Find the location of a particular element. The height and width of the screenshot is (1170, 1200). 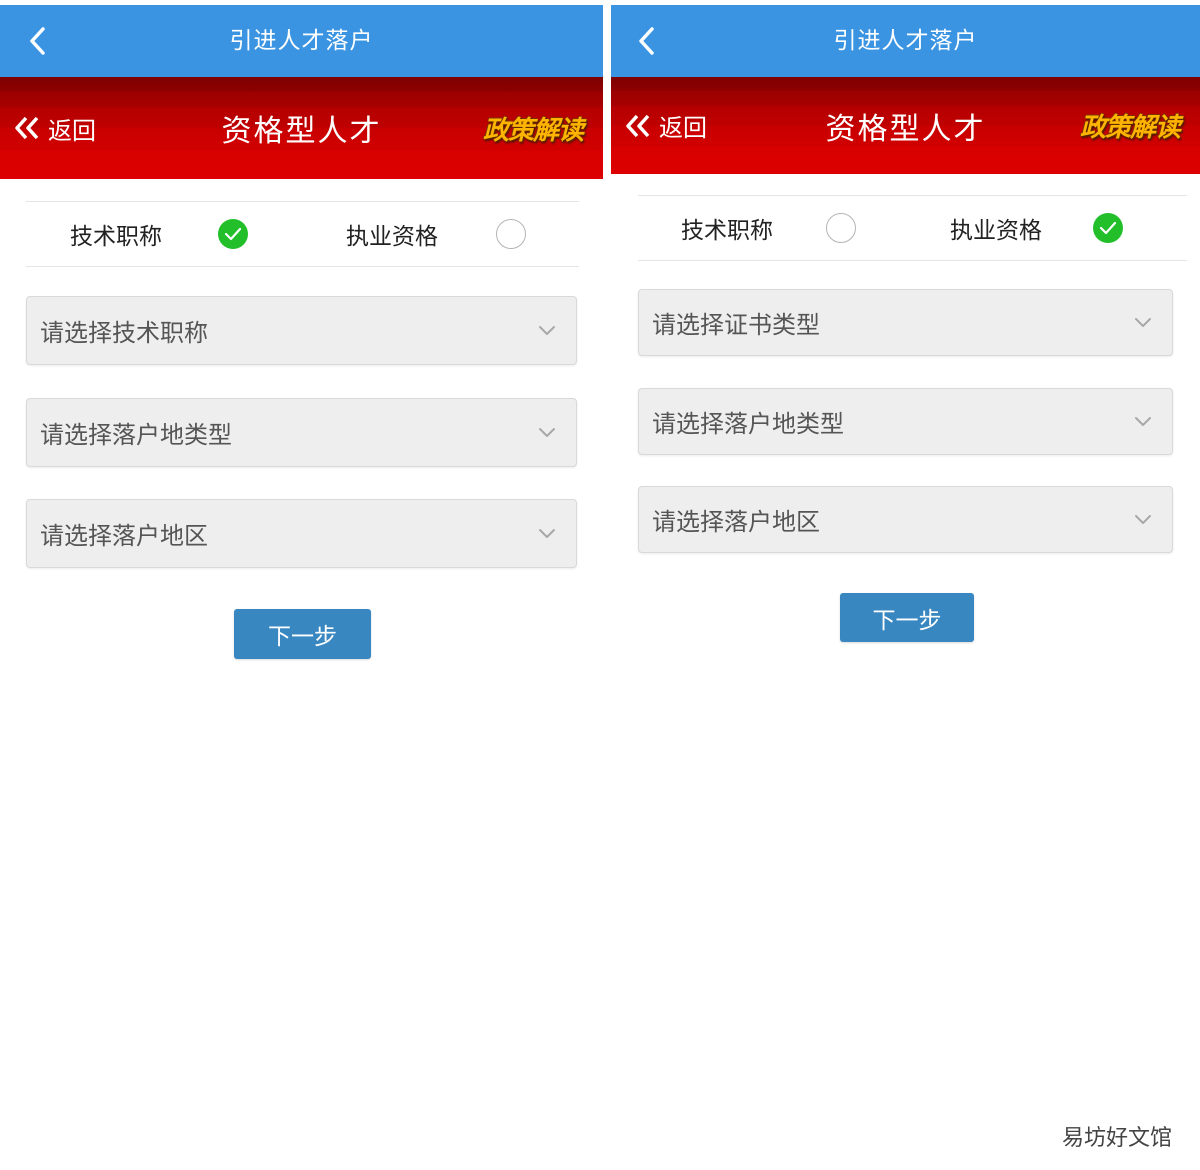

select-certificate-type: 请选择证书类型 is located at coordinates (905, 322).